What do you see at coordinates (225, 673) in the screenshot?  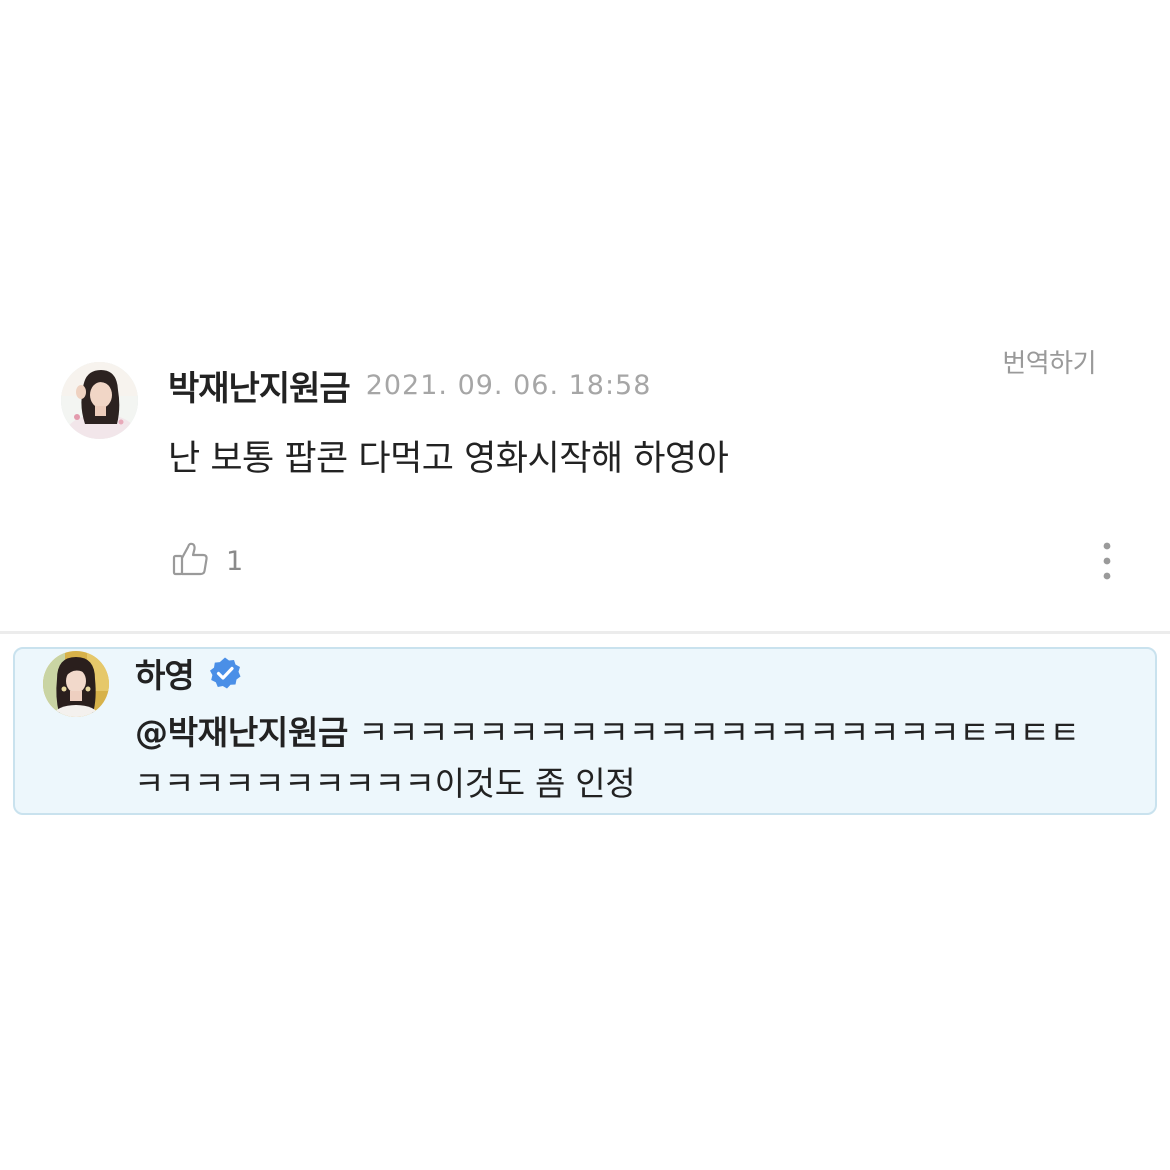 I see `verified-badge-icon` at bounding box center [225, 673].